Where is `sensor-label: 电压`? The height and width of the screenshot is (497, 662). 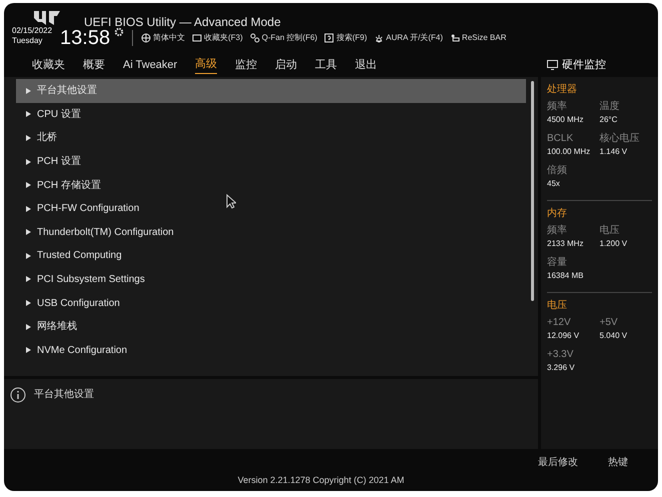
sensor-label: 电压 is located at coordinates (610, 230).